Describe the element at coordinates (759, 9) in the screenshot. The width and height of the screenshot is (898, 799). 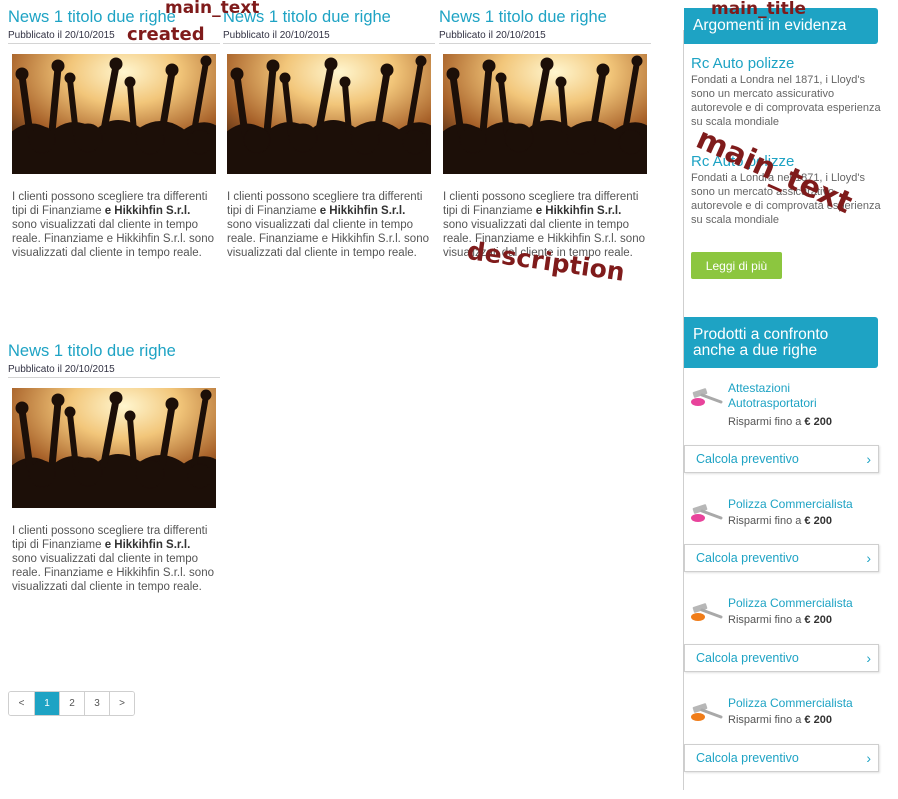
I see `annotation-main-title: main_title` at that location.